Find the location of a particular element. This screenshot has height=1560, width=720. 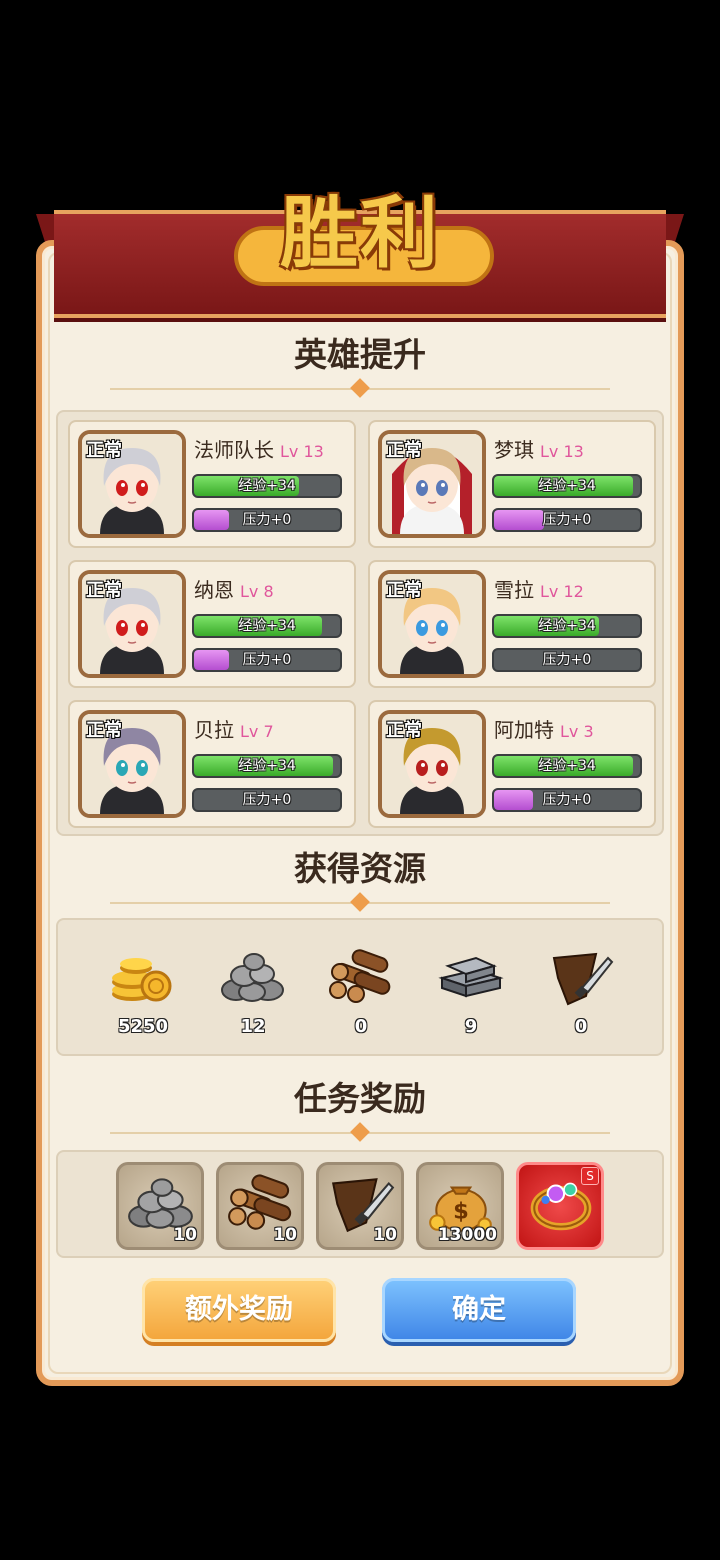

hero-card: 正常 梦琪 Lv 13 经验+34 压力+0 is located at coordinates (512, 484).